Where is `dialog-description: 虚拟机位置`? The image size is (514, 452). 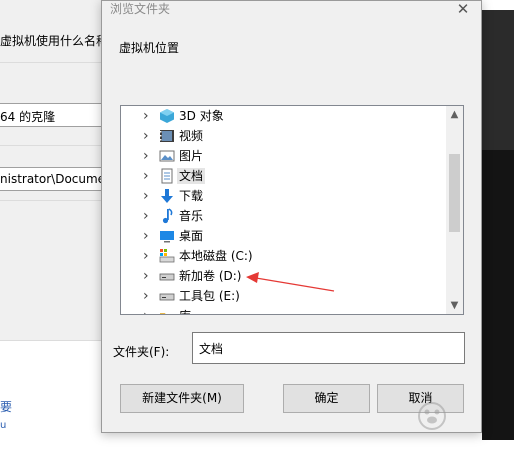
dialog-description: 虚拟机位置 is located at coordinates (149, 48).